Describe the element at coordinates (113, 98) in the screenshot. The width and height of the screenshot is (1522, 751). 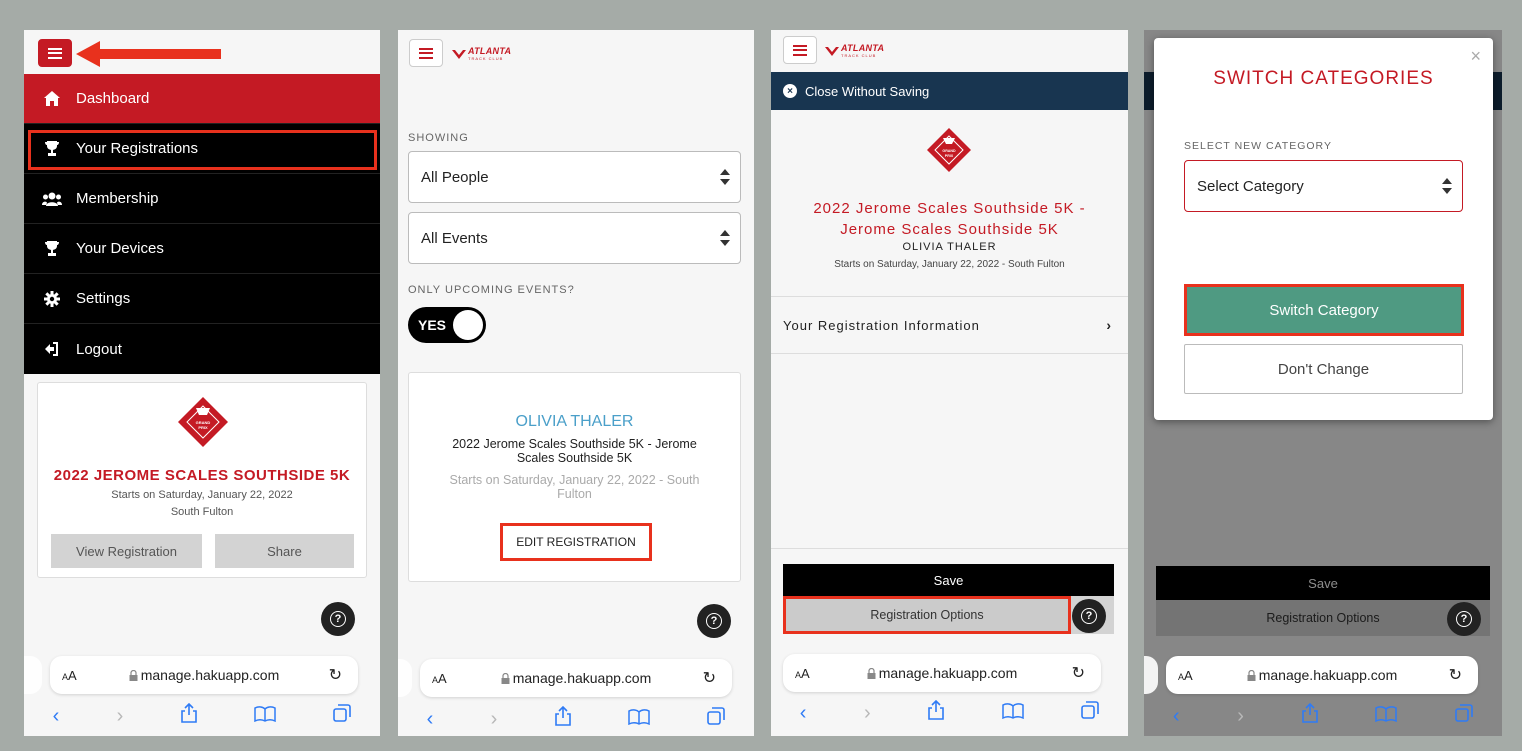
I see `menu-item-label: Dashboard` at that location.